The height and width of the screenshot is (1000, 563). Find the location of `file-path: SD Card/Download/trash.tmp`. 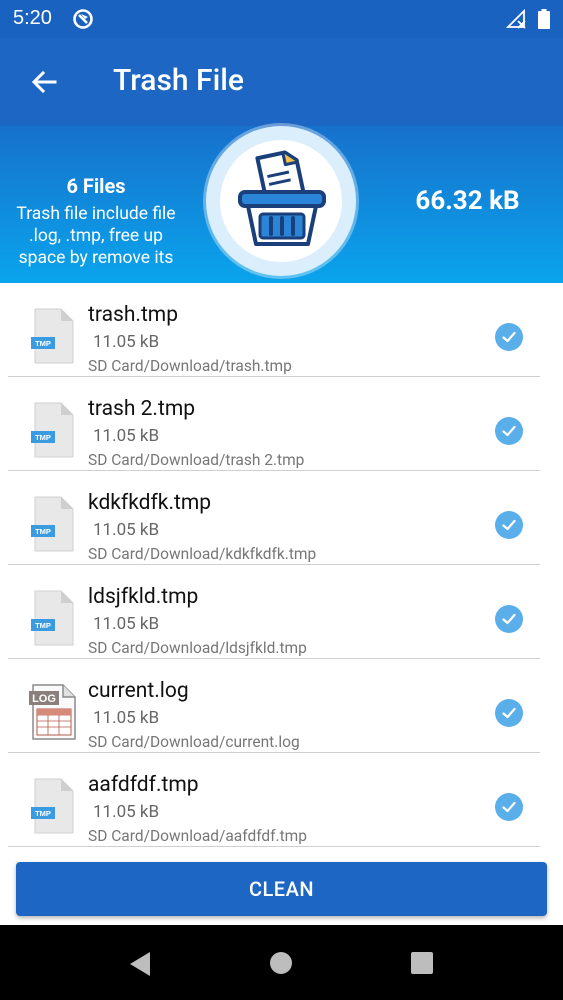

file-path: SD Card/Download/trash.tmp is located at coordinates (190, 366).